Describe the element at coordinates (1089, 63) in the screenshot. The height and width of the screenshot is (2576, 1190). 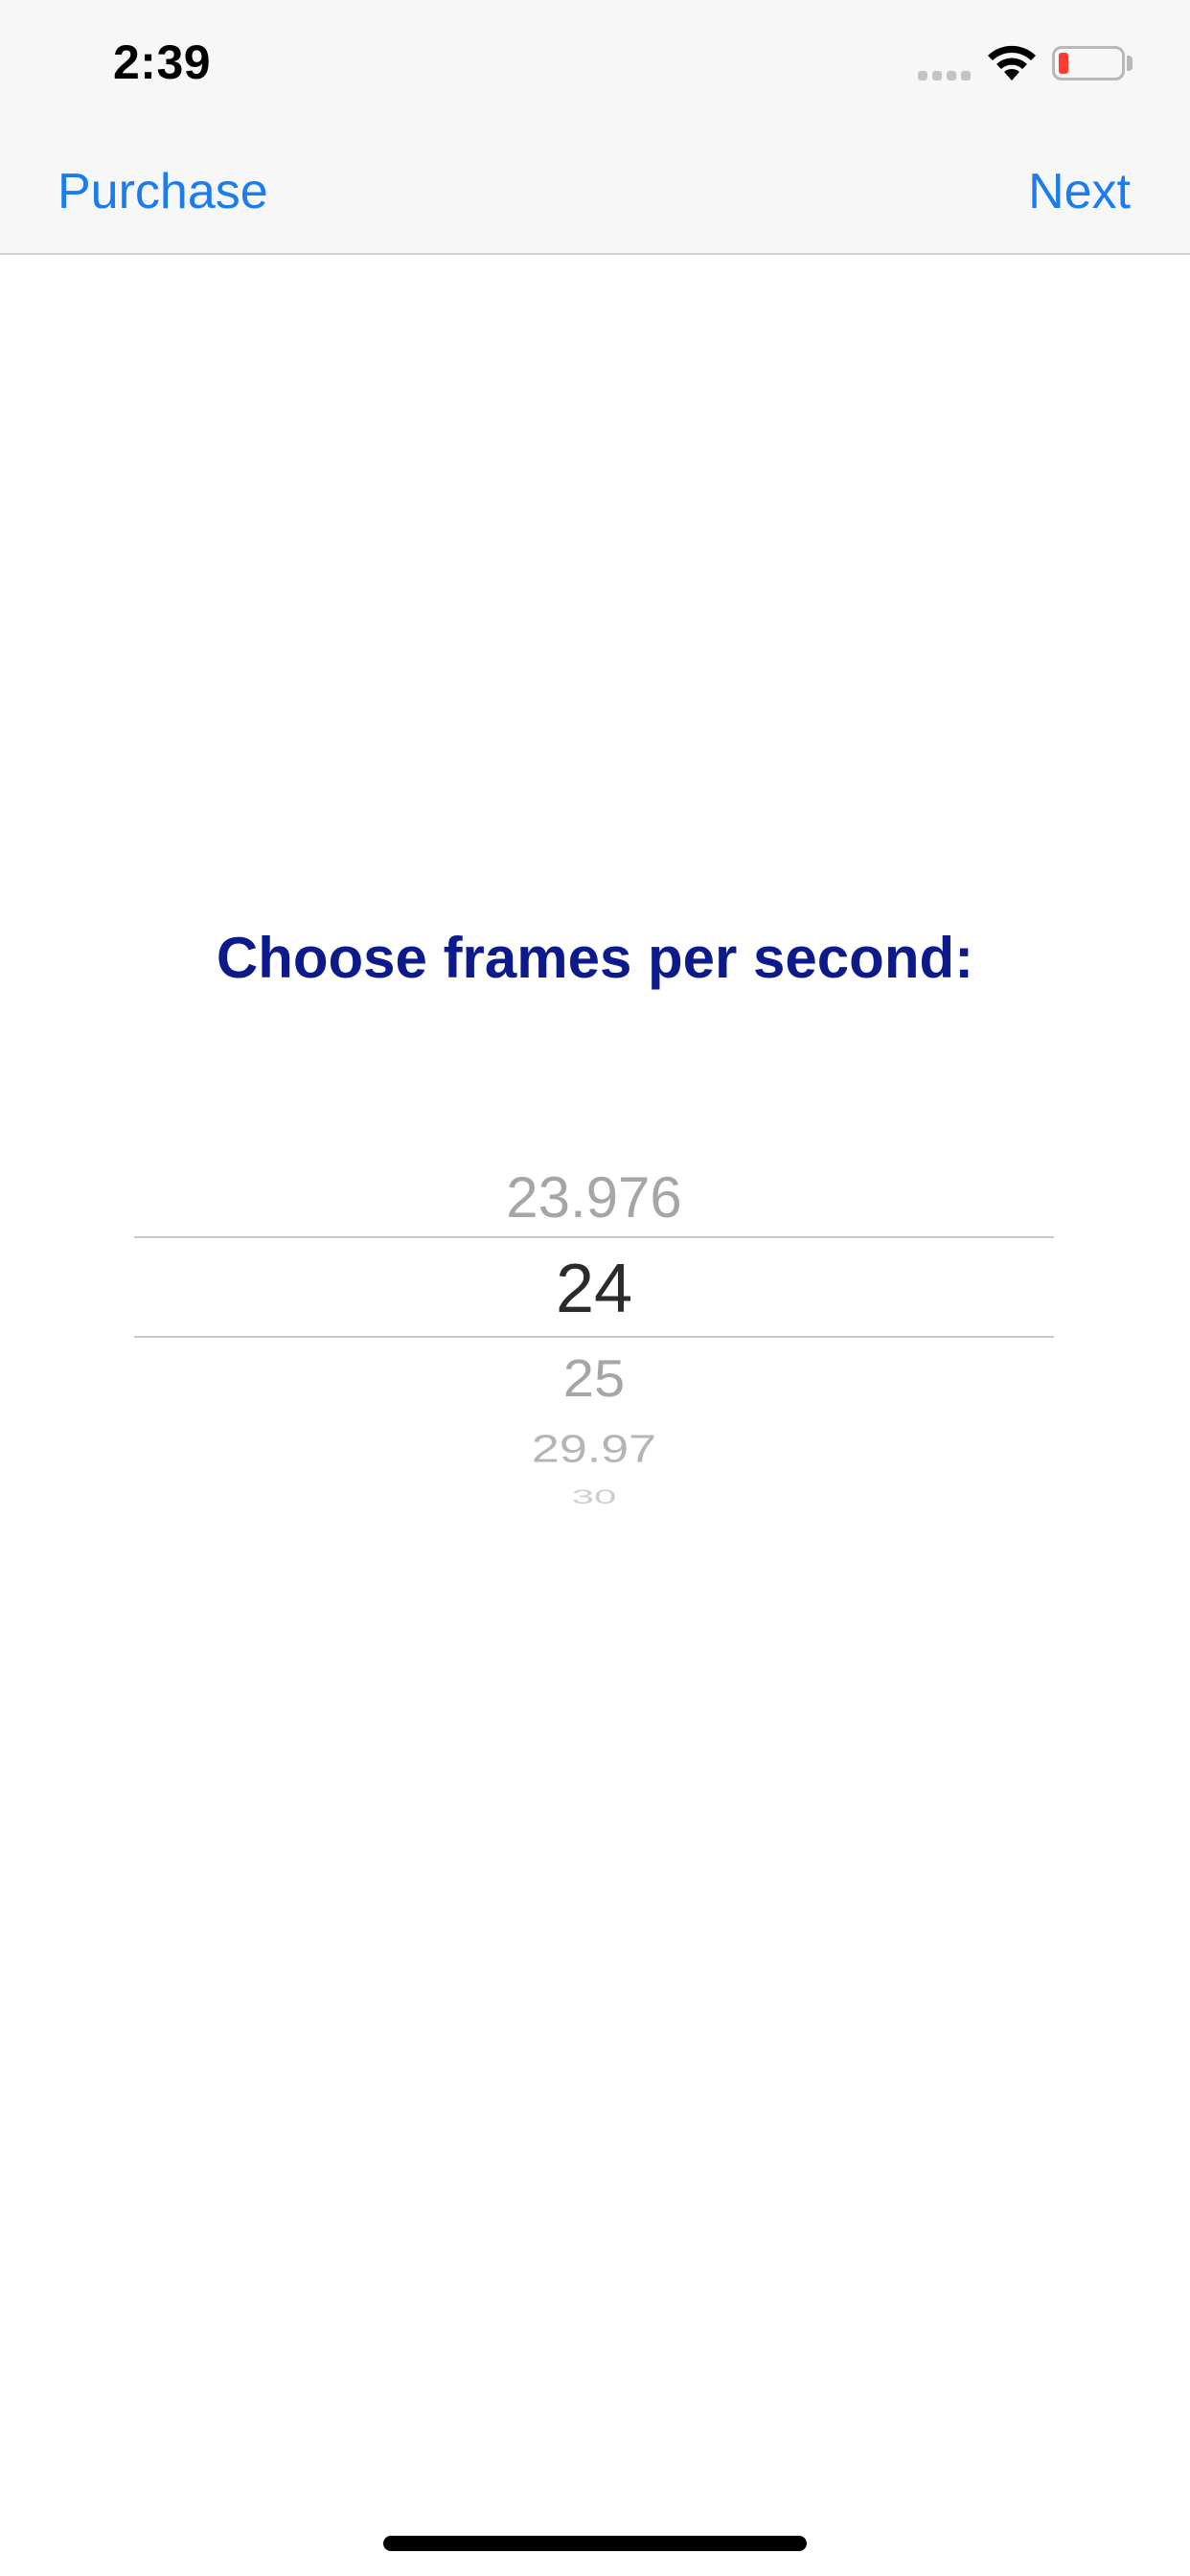
I see `battery-icon` at that location.